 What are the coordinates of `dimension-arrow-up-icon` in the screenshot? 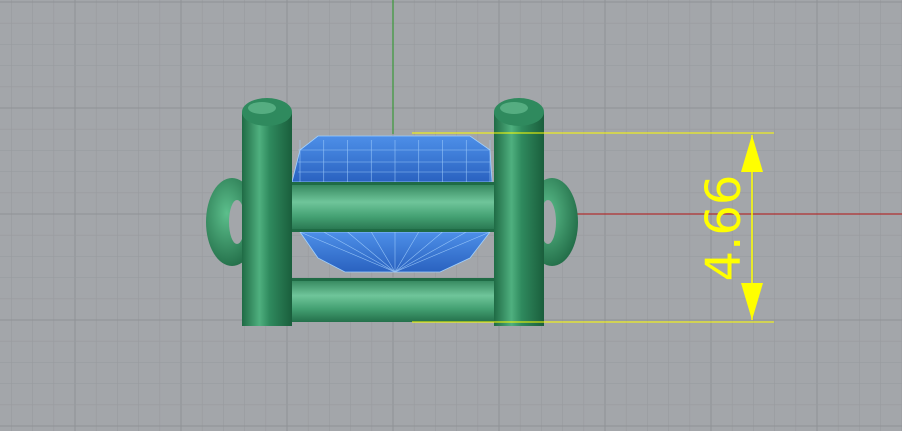 It's located at (752, 153).